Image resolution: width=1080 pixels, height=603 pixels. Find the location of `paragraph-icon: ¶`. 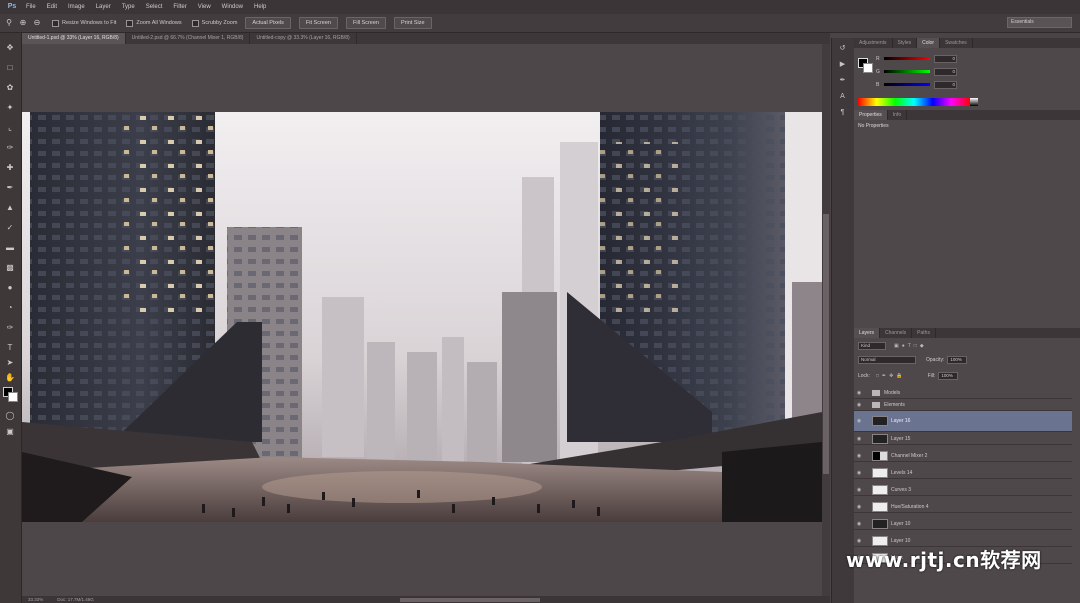

paragraph-icon: ¶ is located at coordinates (842, 112).